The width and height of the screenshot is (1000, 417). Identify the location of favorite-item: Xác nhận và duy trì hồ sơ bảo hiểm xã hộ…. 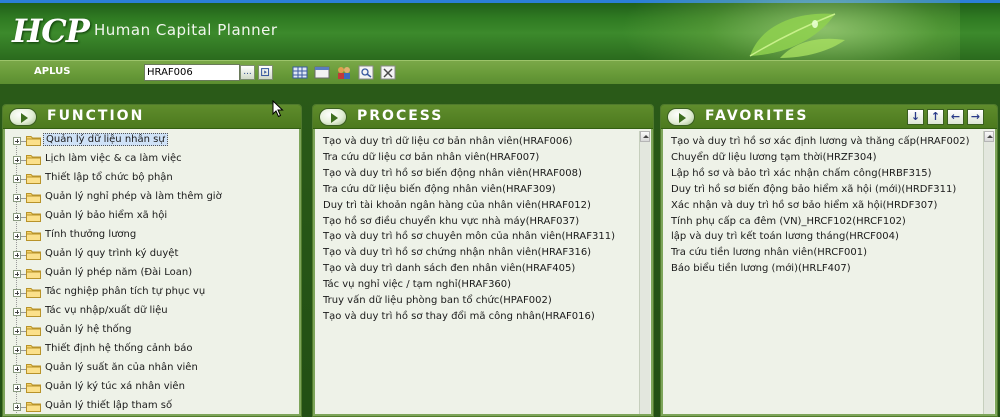
(804, 205).